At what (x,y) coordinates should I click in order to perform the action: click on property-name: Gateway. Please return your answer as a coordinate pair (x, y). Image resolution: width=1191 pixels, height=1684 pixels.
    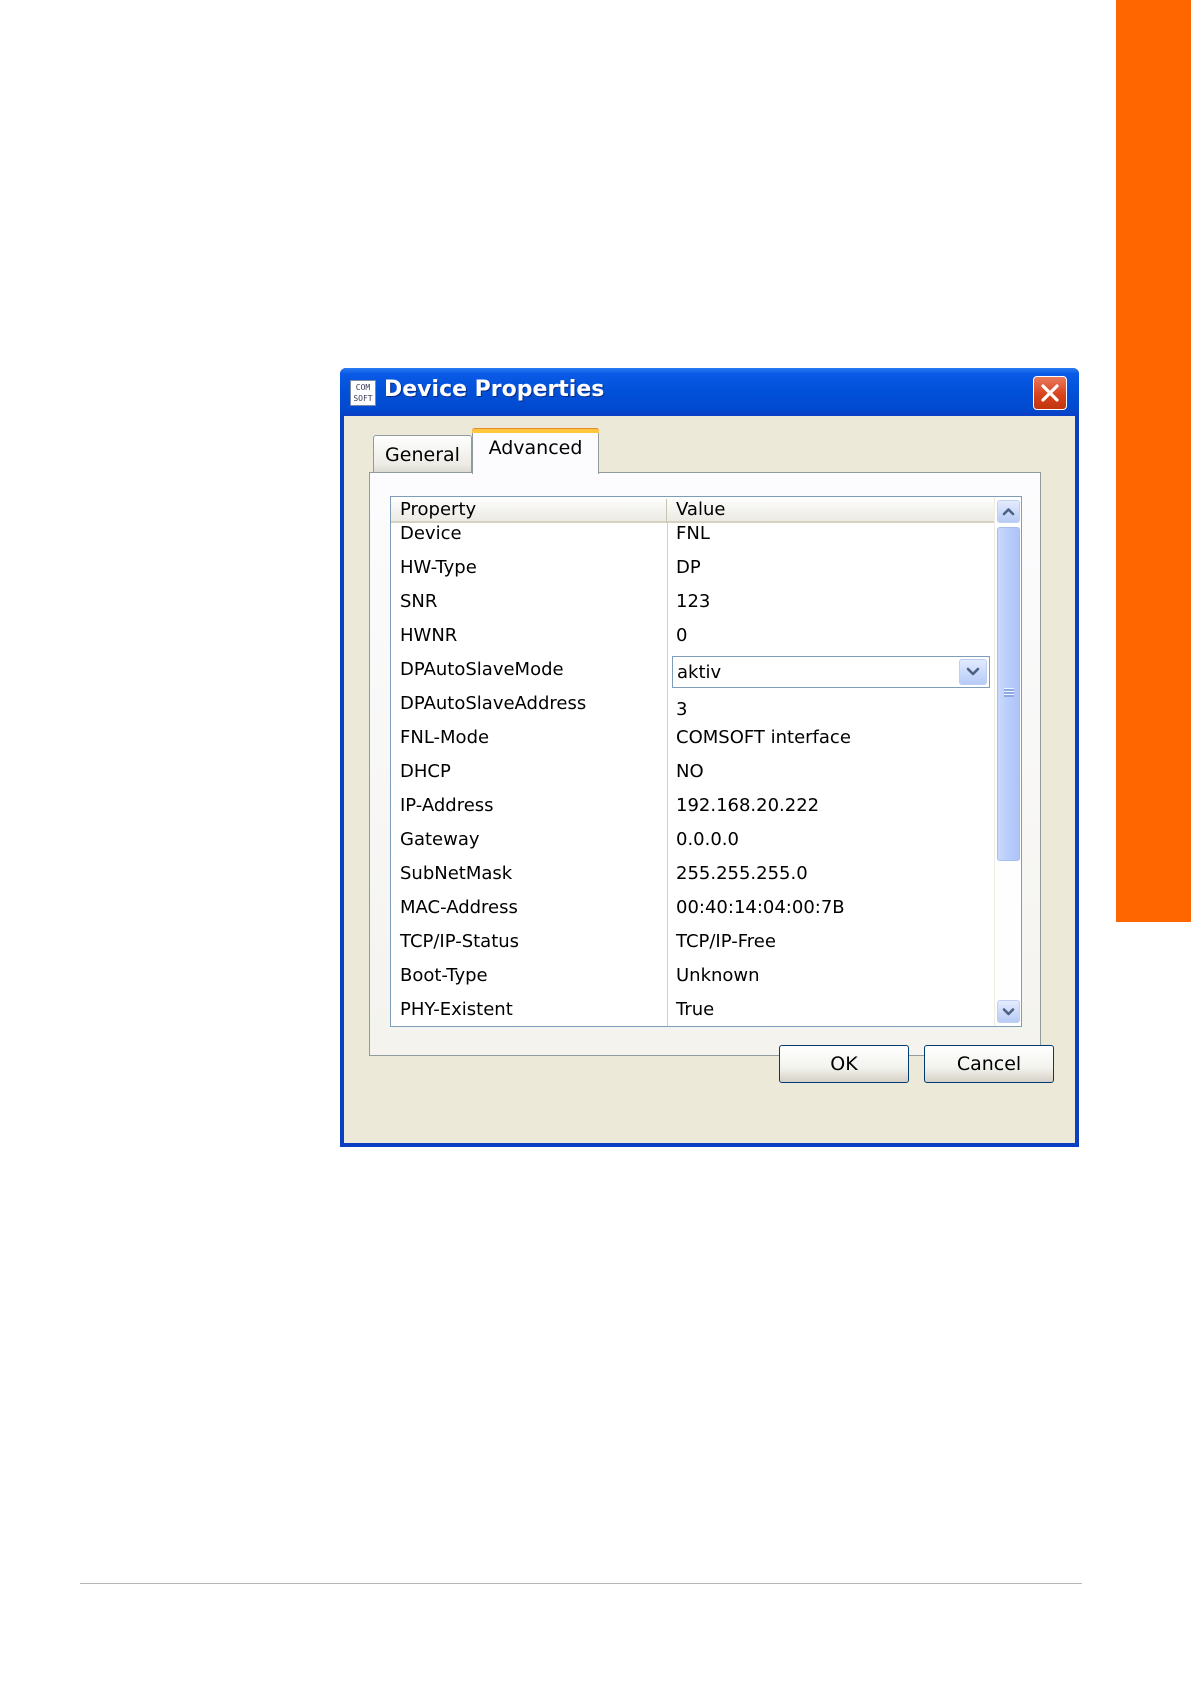
    Looking at the image, I should click on (440, 839).